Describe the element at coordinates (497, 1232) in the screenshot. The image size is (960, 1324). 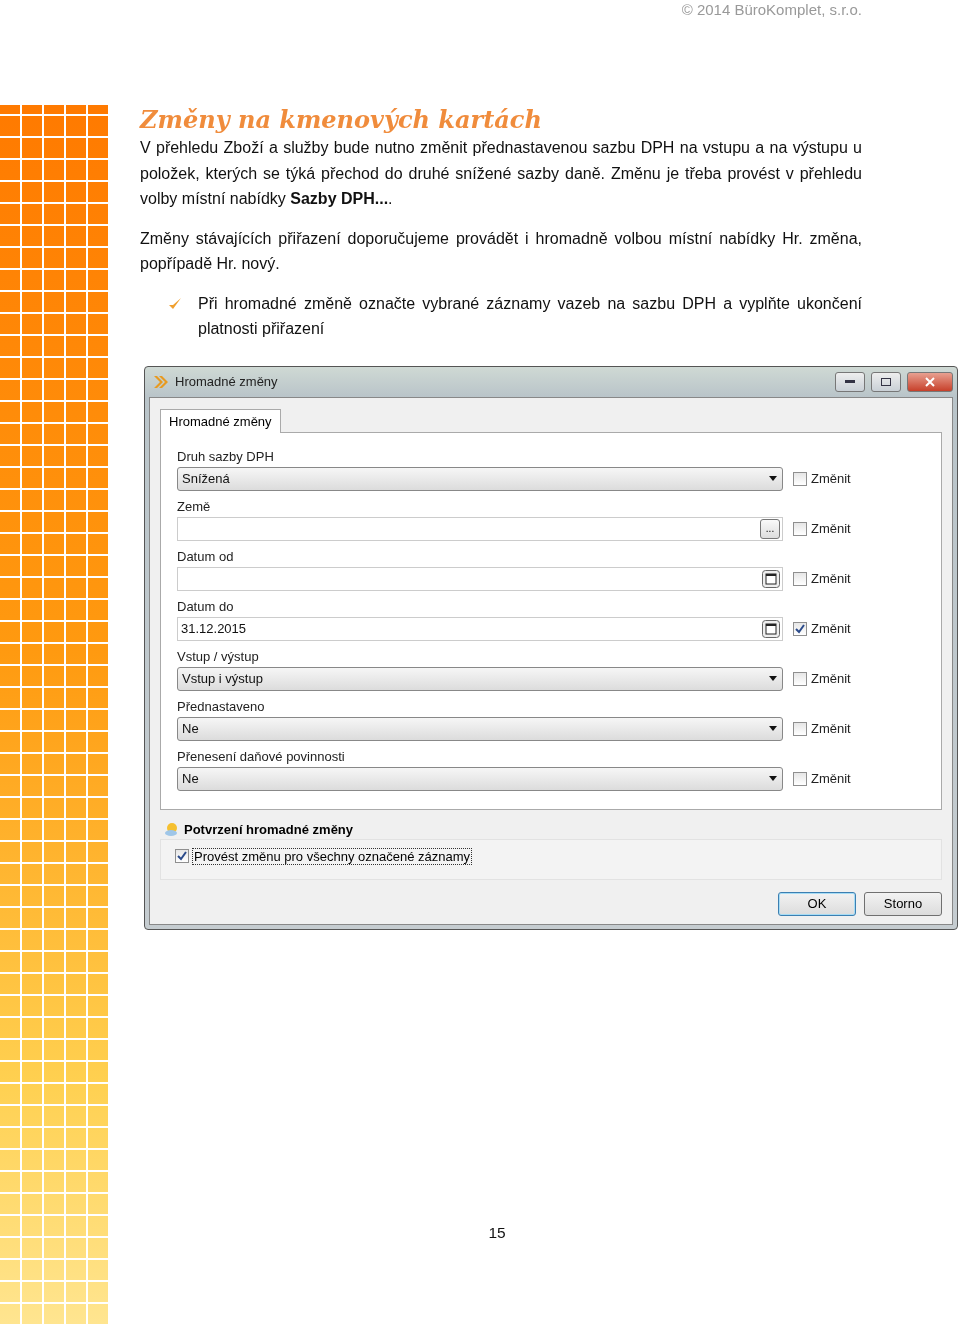
I see `page-number: 15` at that location.